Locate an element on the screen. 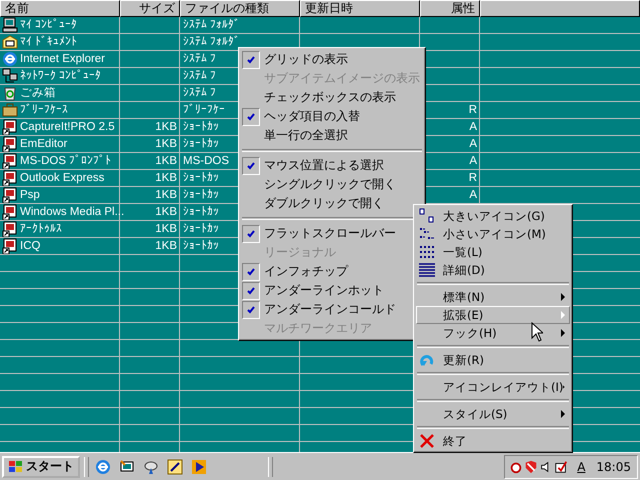 Image resolution: width=640 pixels, height=480 pixels. menu-item: ヘッダ項目の入替 is located at coordinates (312, 116).